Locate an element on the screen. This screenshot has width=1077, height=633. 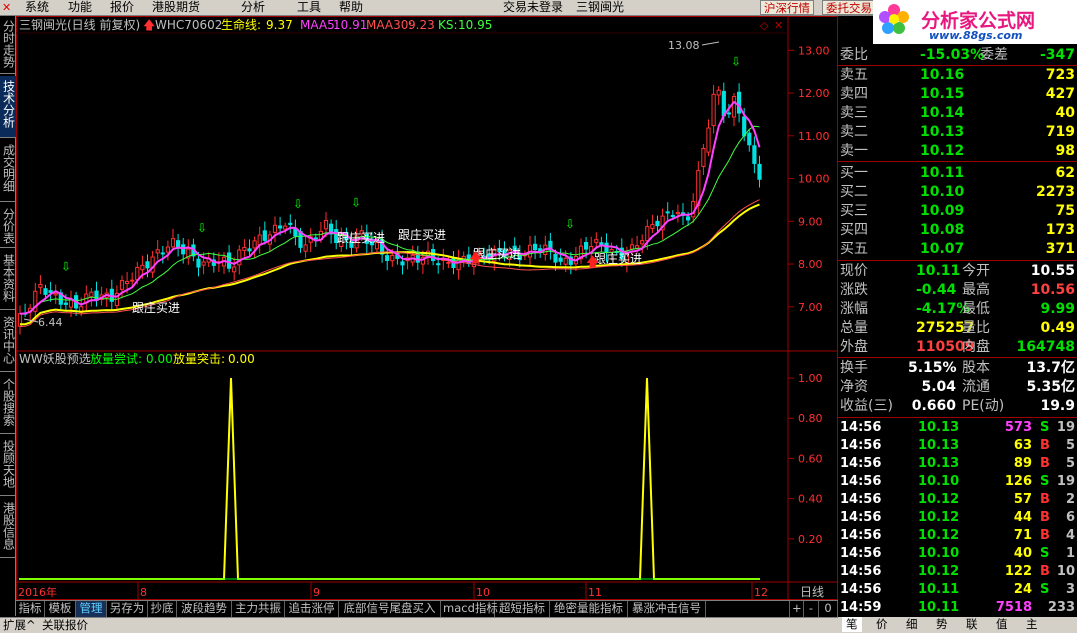
tab-main: 主 is located at coordinates (1032, 624).